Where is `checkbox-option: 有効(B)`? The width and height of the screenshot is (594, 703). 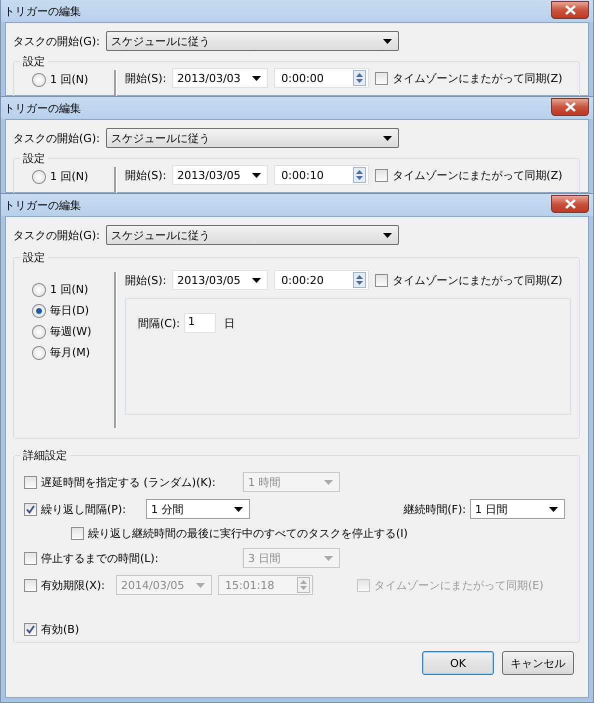
checkbox-option: 有効(B) is located at coordinates (52, 629).